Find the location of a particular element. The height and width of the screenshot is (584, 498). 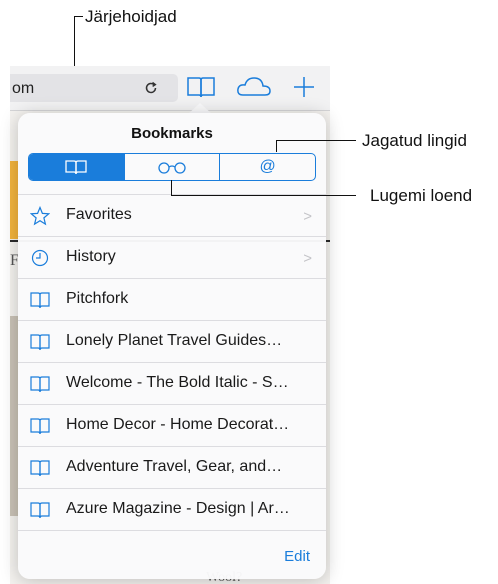

list-item-label: Favorites is located at coordinates (99, 214).